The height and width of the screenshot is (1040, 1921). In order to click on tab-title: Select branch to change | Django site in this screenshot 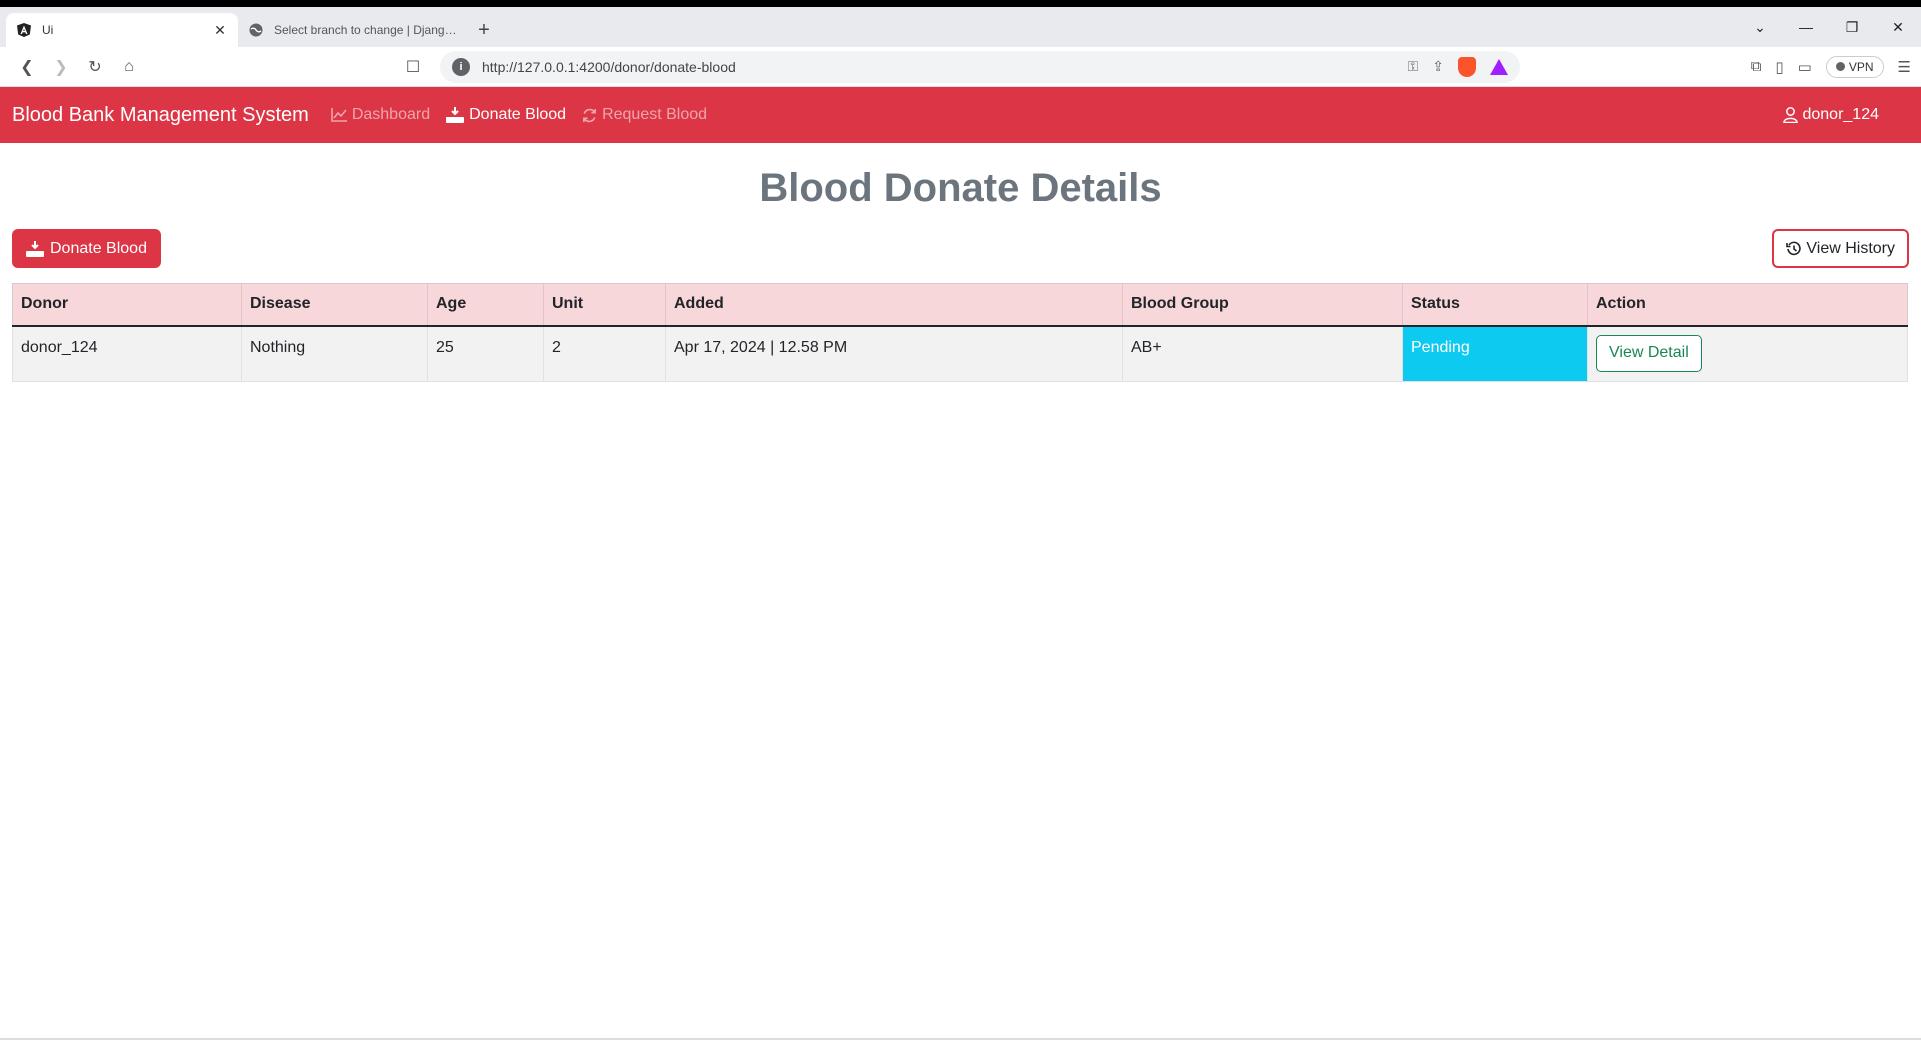, I will do `click(367, 30)`.